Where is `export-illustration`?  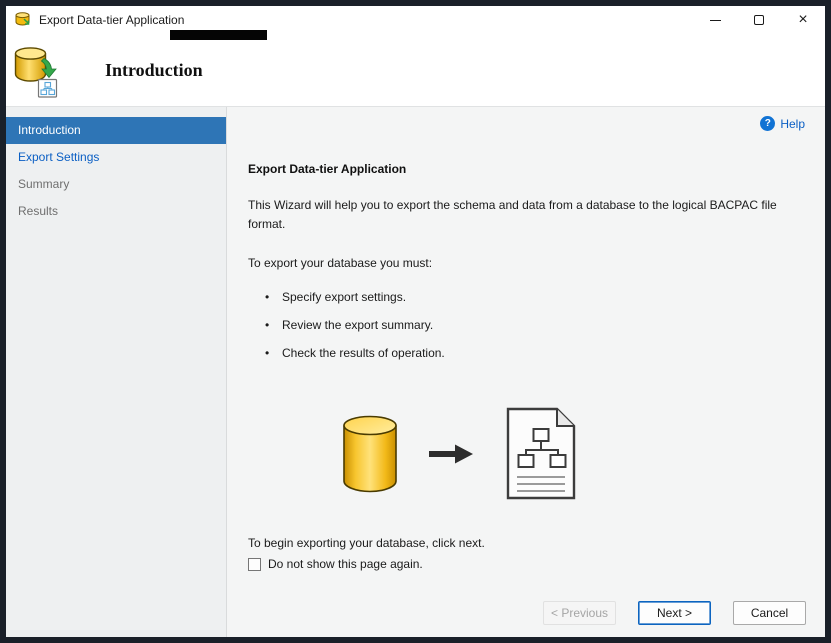
export-illustration is located at coordinates (459, 456).